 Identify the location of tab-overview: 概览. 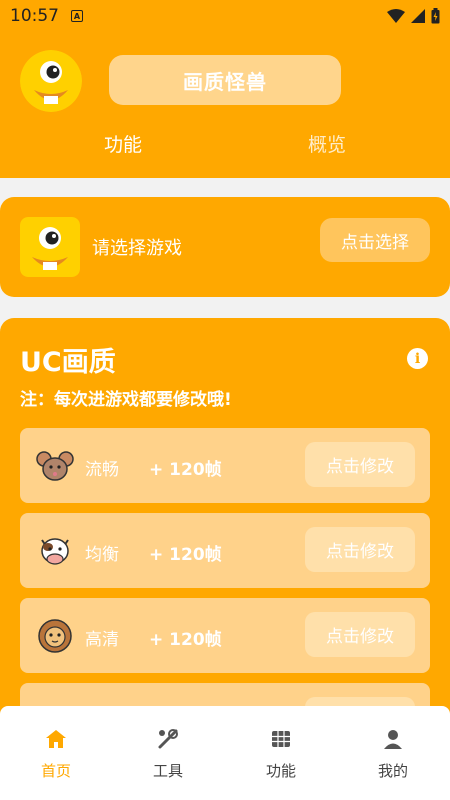
(327, 143).